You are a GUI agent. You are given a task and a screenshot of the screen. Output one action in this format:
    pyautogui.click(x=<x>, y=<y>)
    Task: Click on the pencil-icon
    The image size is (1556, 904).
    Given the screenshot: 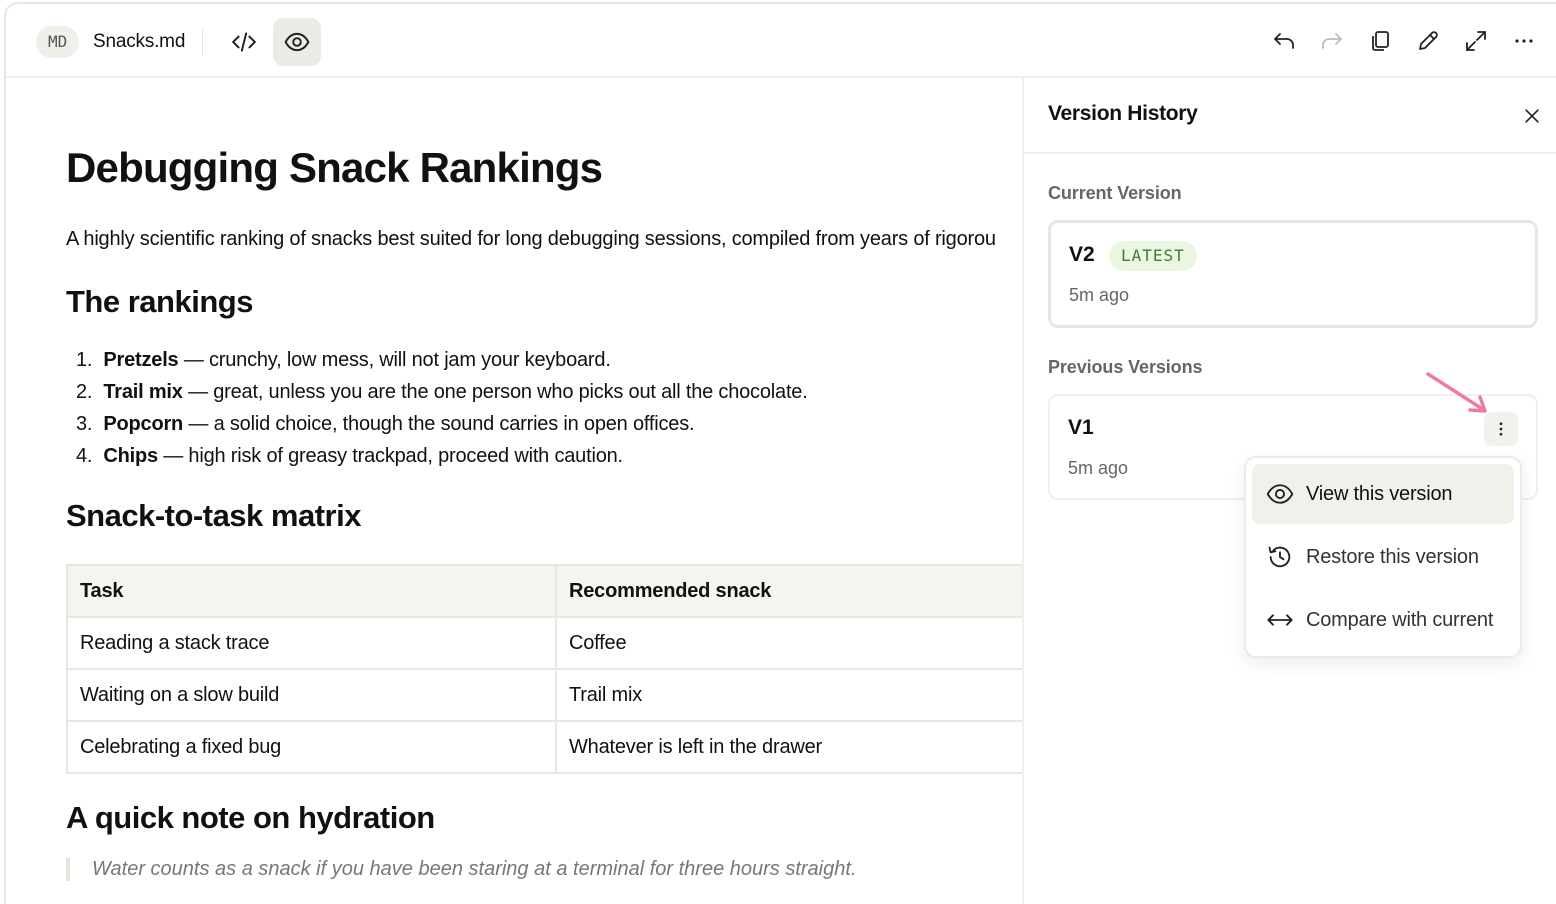 What is the action you would take?
    pyautogui.click(x=1428, y=40)
    